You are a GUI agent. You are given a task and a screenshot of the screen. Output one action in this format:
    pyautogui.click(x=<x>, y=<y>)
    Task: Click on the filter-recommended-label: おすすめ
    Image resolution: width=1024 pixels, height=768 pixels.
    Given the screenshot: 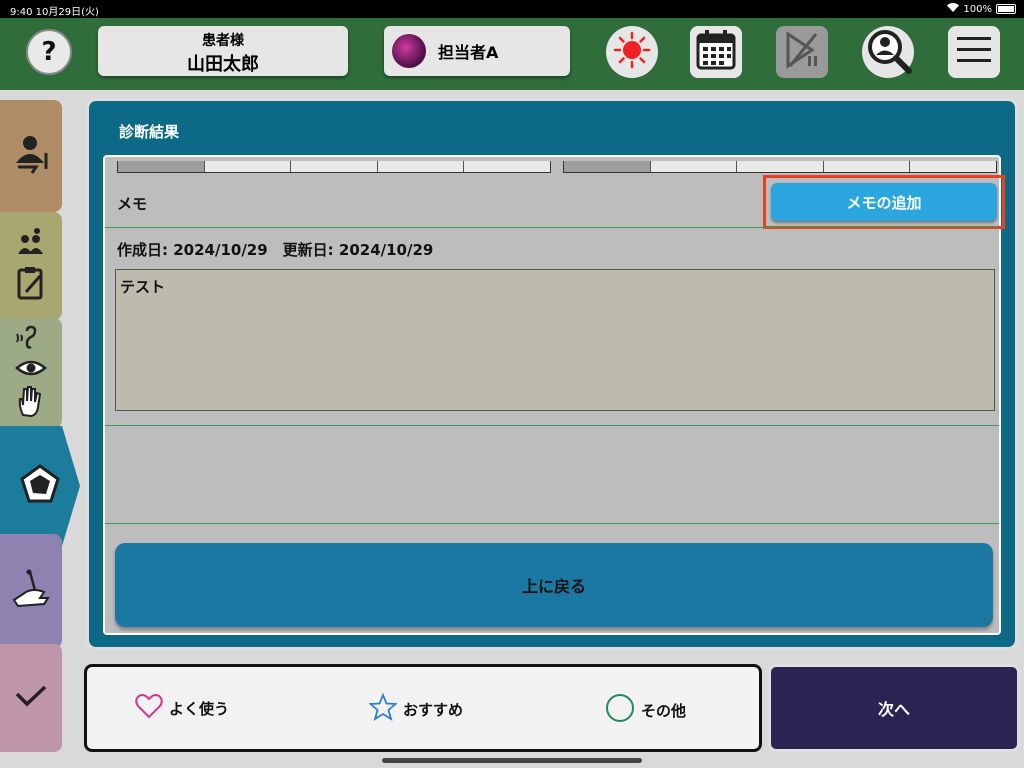 What is the action you would take?
    pyautogui.click(x=433, y=709)
    